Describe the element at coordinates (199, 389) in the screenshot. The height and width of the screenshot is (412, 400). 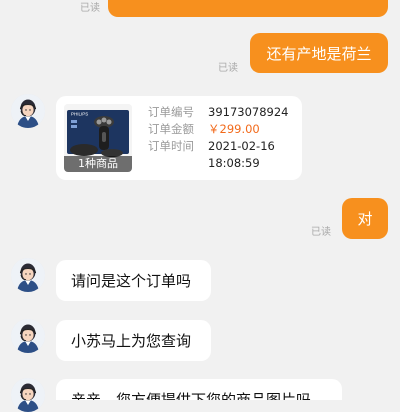
I see `incoming-message-bubble: 亲亲，您方便提供下您的商品图片吗` at that location.